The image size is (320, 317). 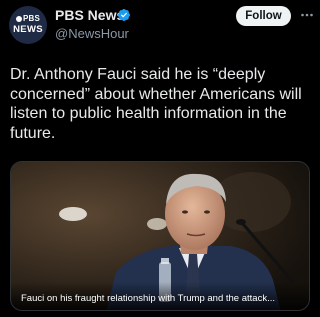 I want to click on verified-badge-icon, so click(x=124, y=15).